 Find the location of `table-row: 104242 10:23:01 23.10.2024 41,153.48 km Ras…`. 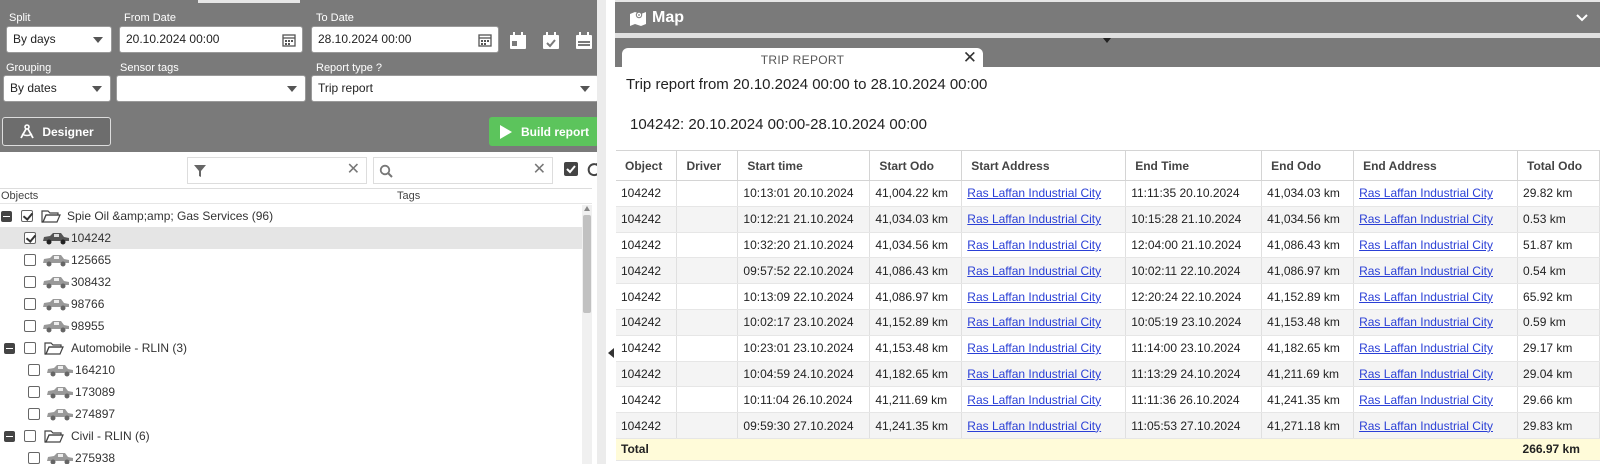

table-row: 104242 10:23:01 23.10.2024 41,153.48 km Ras… is located at coordinates (1108, 348).